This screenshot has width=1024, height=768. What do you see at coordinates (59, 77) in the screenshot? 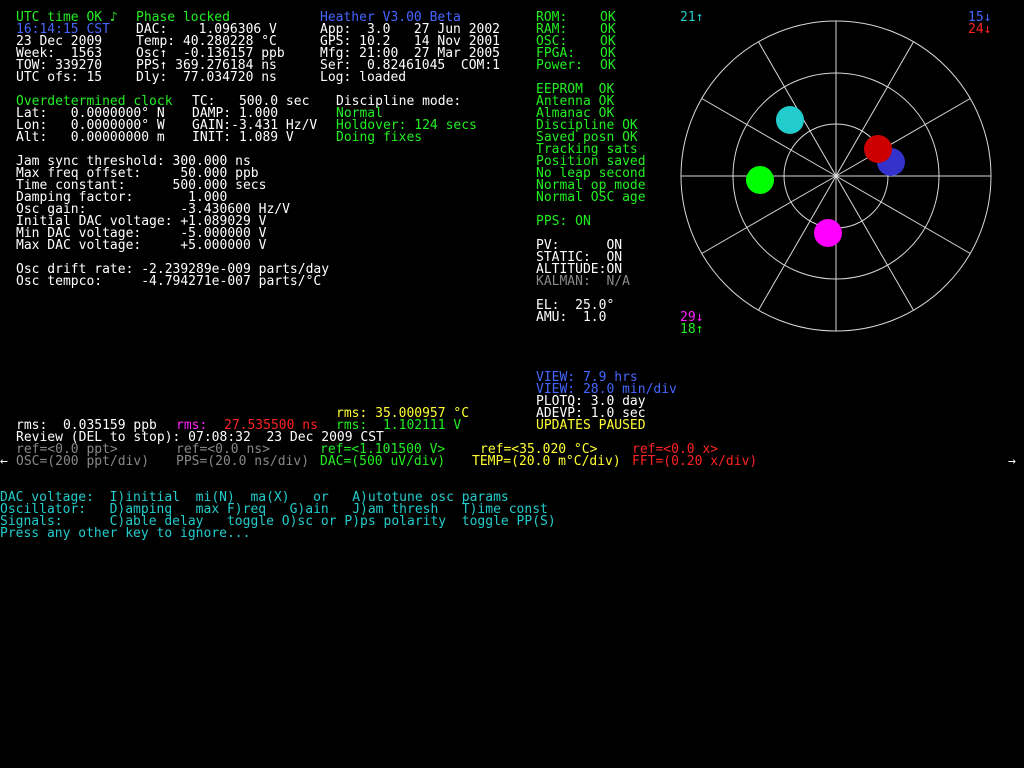
I see `utc-offset: UTC ofs: 15` at bounding box center [59, 77].